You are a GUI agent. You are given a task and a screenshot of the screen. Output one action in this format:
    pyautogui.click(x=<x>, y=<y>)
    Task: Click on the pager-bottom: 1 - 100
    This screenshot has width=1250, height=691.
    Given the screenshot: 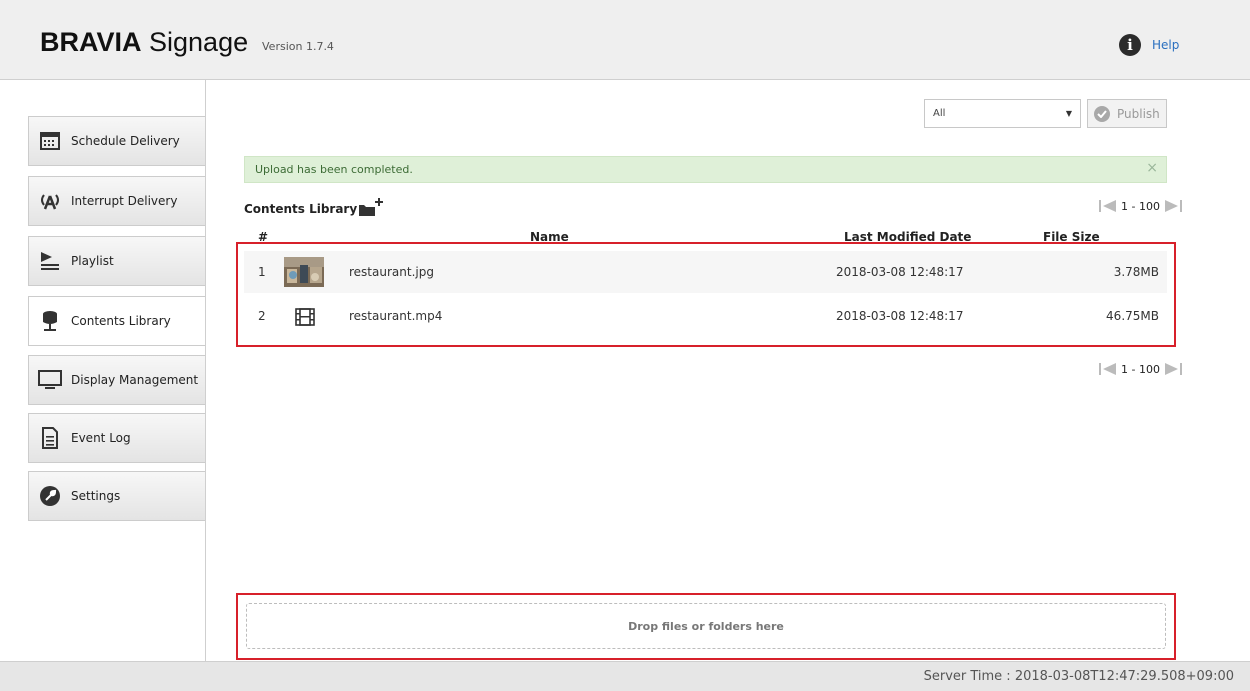 What is the action you would take?
    pyautogui.click(x=1140, y=369)
    